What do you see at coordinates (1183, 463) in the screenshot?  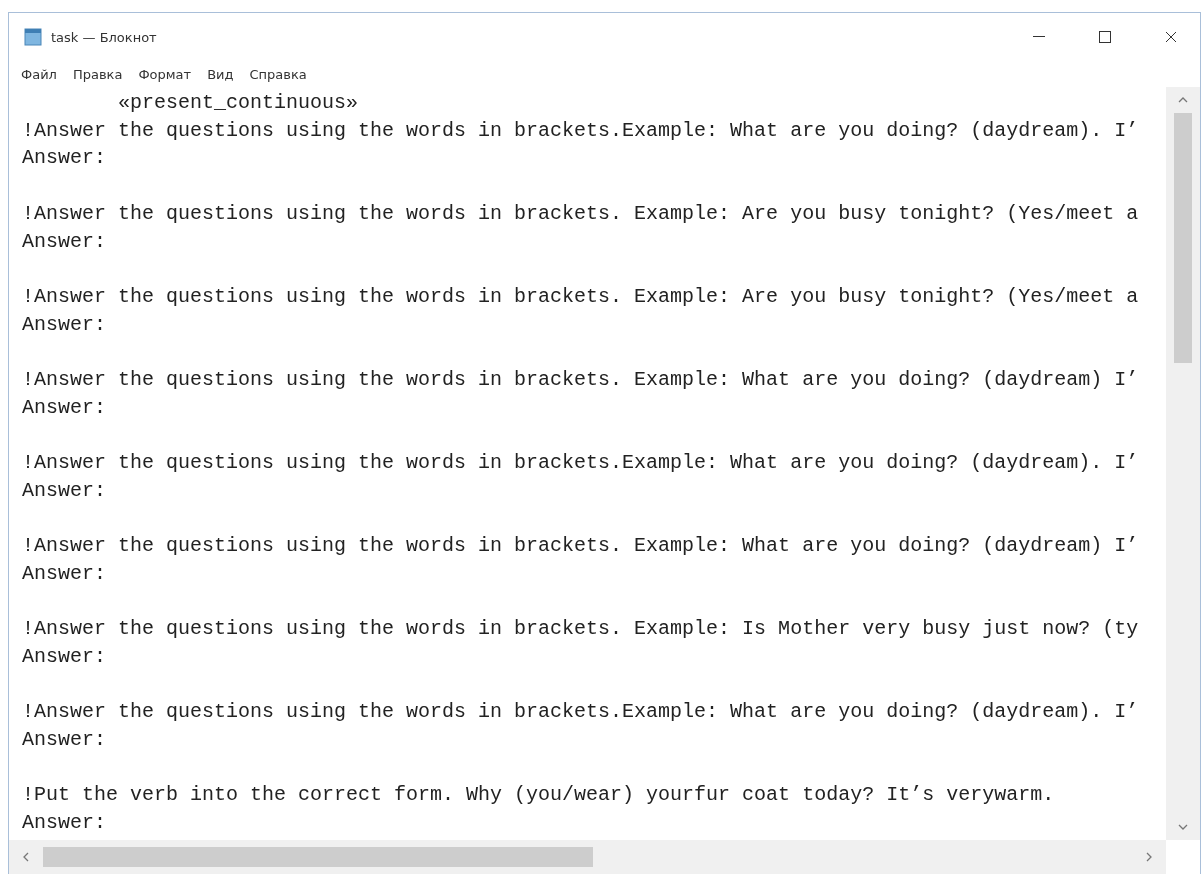 I see `vertical-scrollbar` at bounding box center [1183, 463].